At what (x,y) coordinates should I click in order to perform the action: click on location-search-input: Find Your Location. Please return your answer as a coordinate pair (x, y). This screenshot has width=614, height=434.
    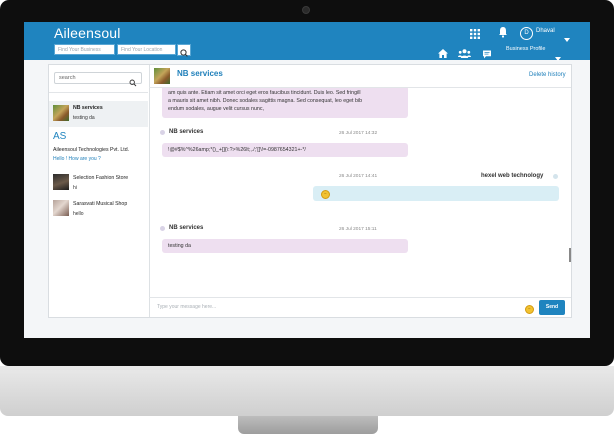
    Looking at the image, I should click on (146, 49).